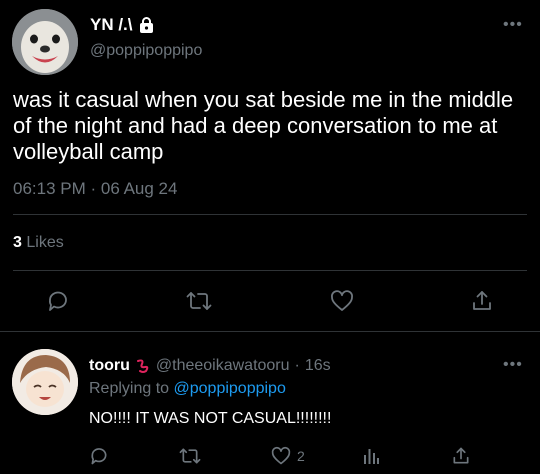 This screenshot has height=474, width=540. I want to click on reply-age: 16s, so click(318, 366).